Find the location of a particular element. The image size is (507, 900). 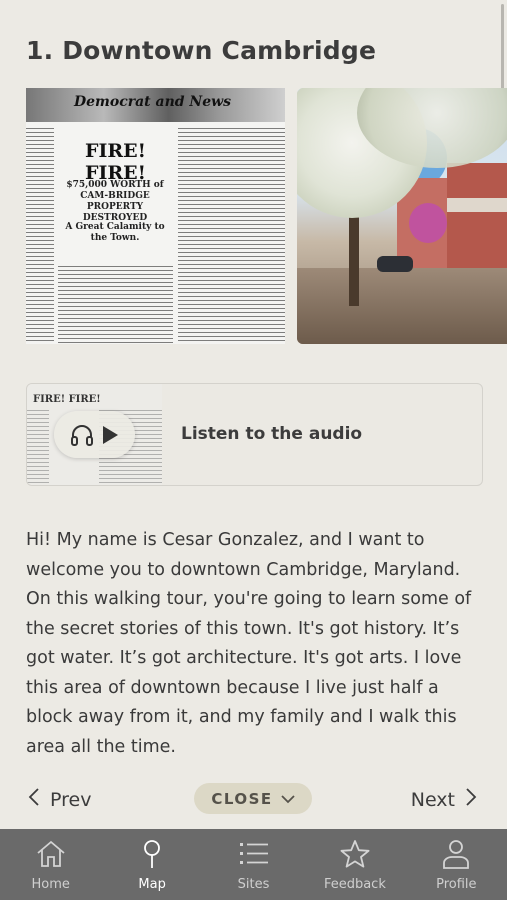

page-title: 1. Downtown Cambridge is located at coordinates (201, 50).